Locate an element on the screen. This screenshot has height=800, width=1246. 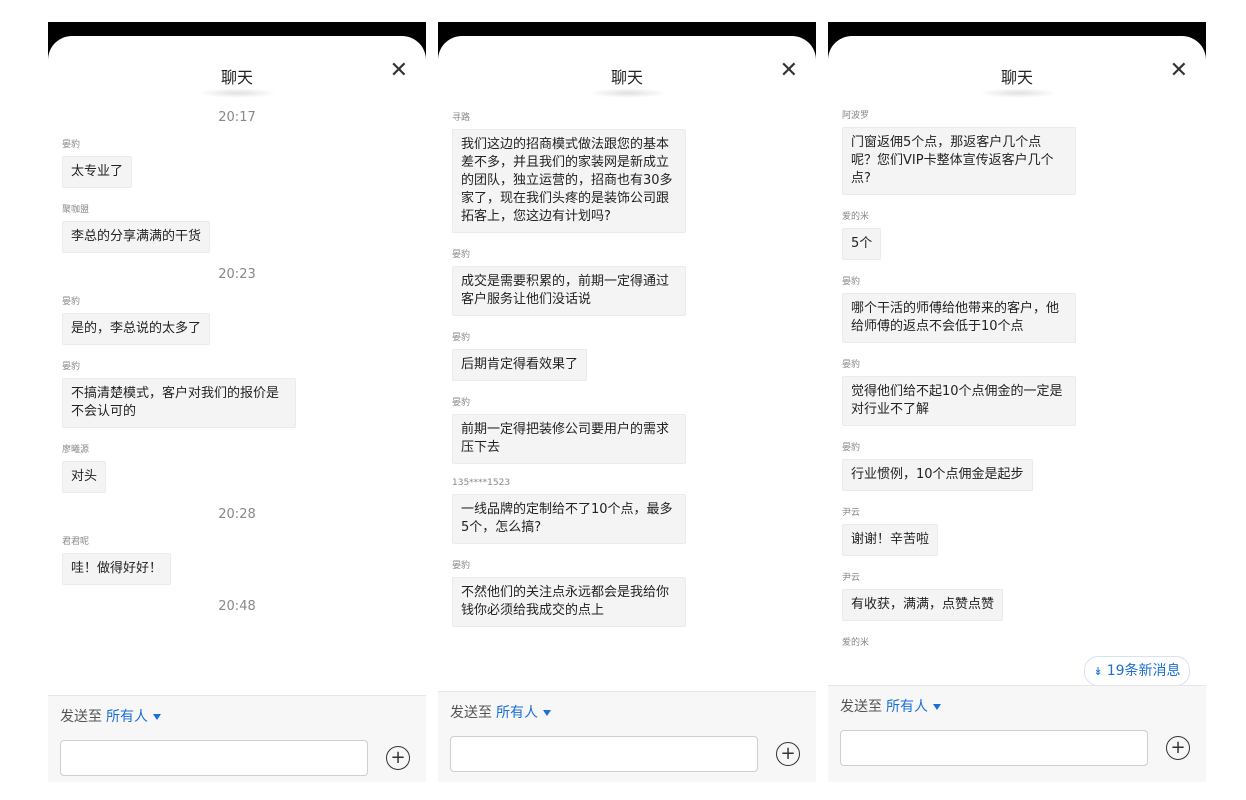
message: 阿波罗 门窗返佣5个点，那返客户几个点呢？您们VIP卡整体宣传返客户几个点? is located at coordinates (1017, 151).